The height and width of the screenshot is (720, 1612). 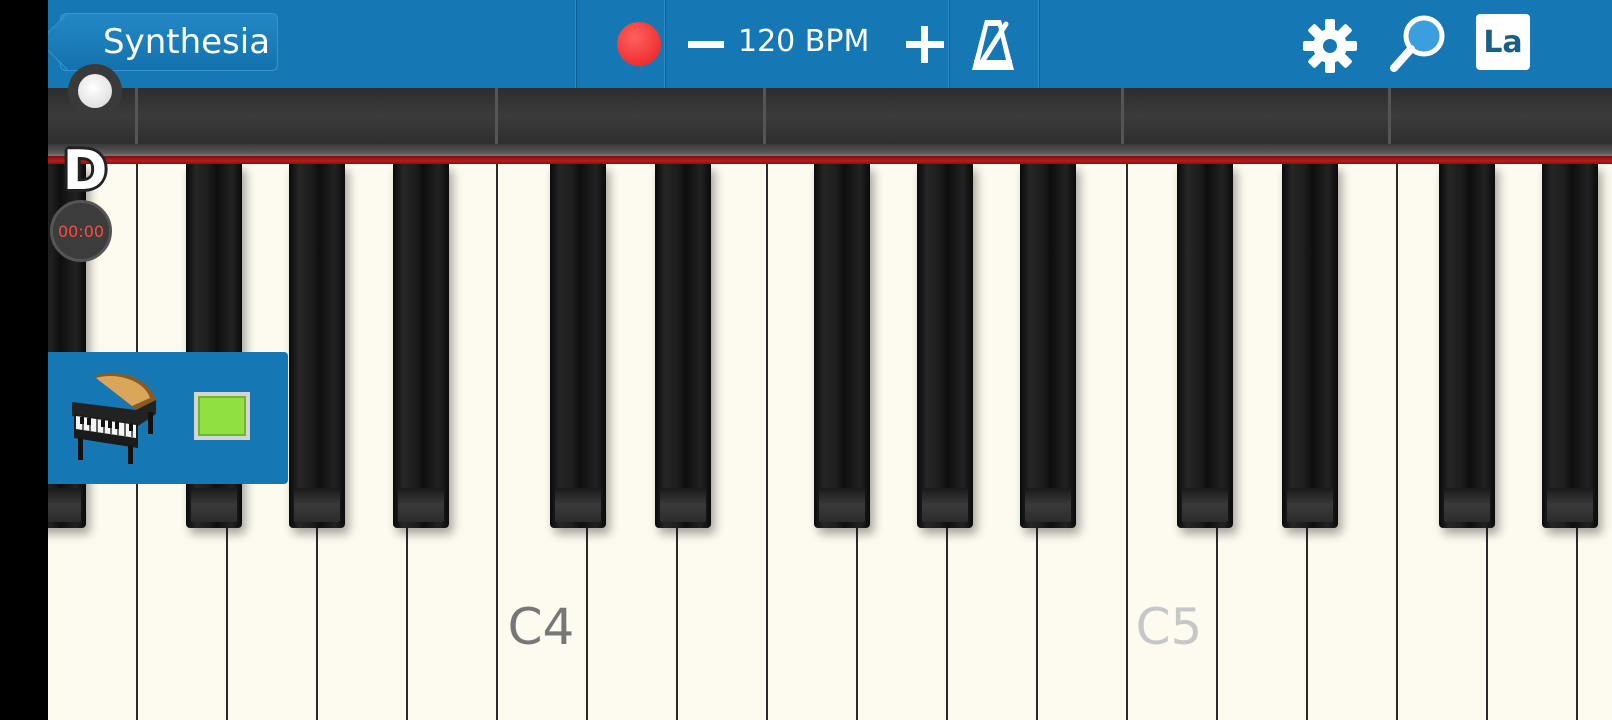 What do you see at coordinates (95, 91) in the screenshot?
I see `playback-scrub-knob` at bounding box center [95, 91].